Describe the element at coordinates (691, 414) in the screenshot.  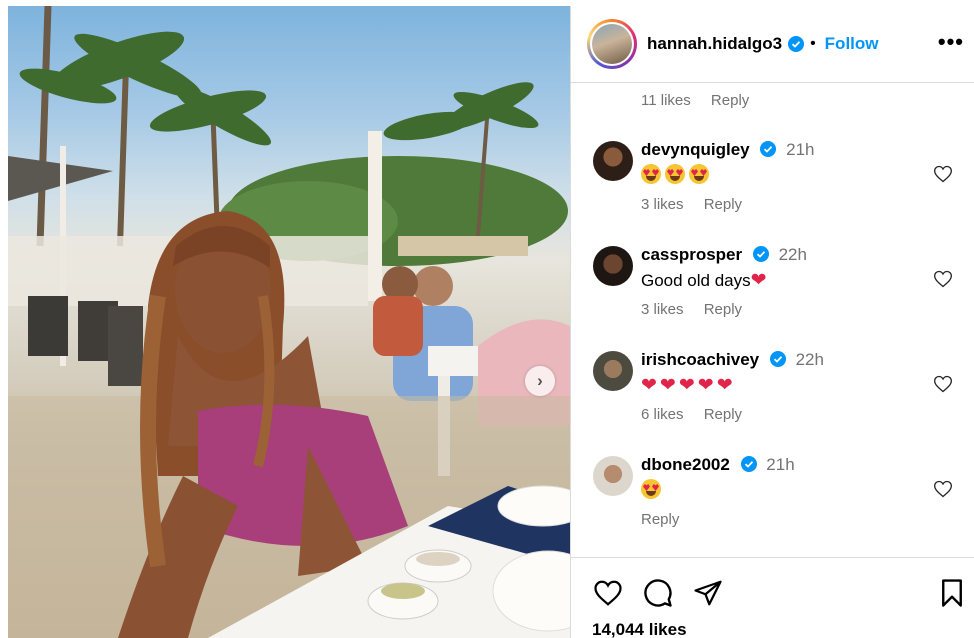
I see `comment-meta: 6 likes Reply` at that location.